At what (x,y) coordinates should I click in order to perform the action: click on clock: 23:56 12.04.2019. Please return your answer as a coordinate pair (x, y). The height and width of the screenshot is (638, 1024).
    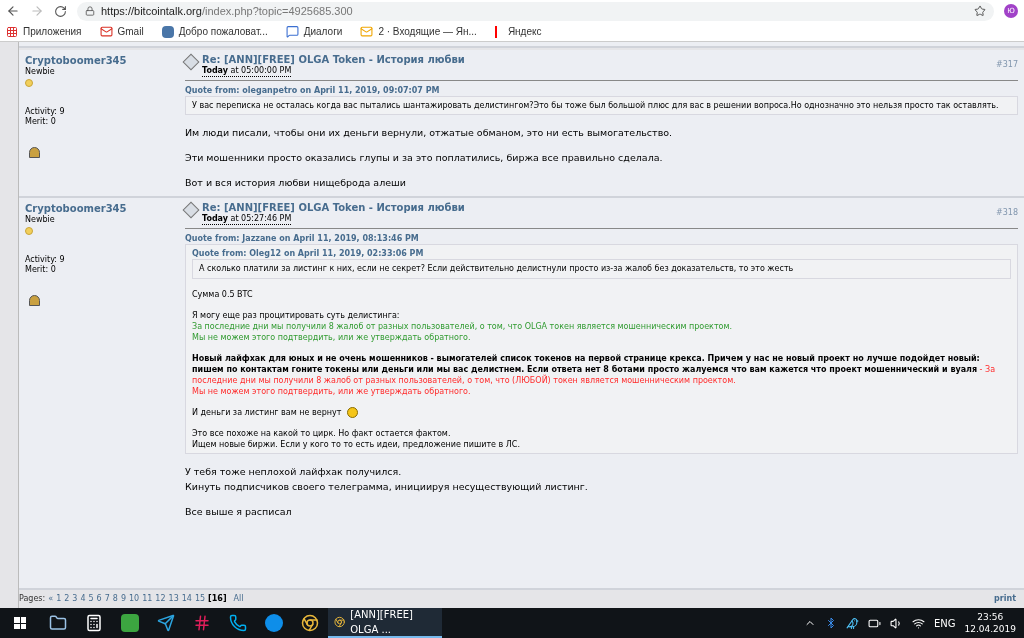
    Looking at the image, I should click on (990, 623).